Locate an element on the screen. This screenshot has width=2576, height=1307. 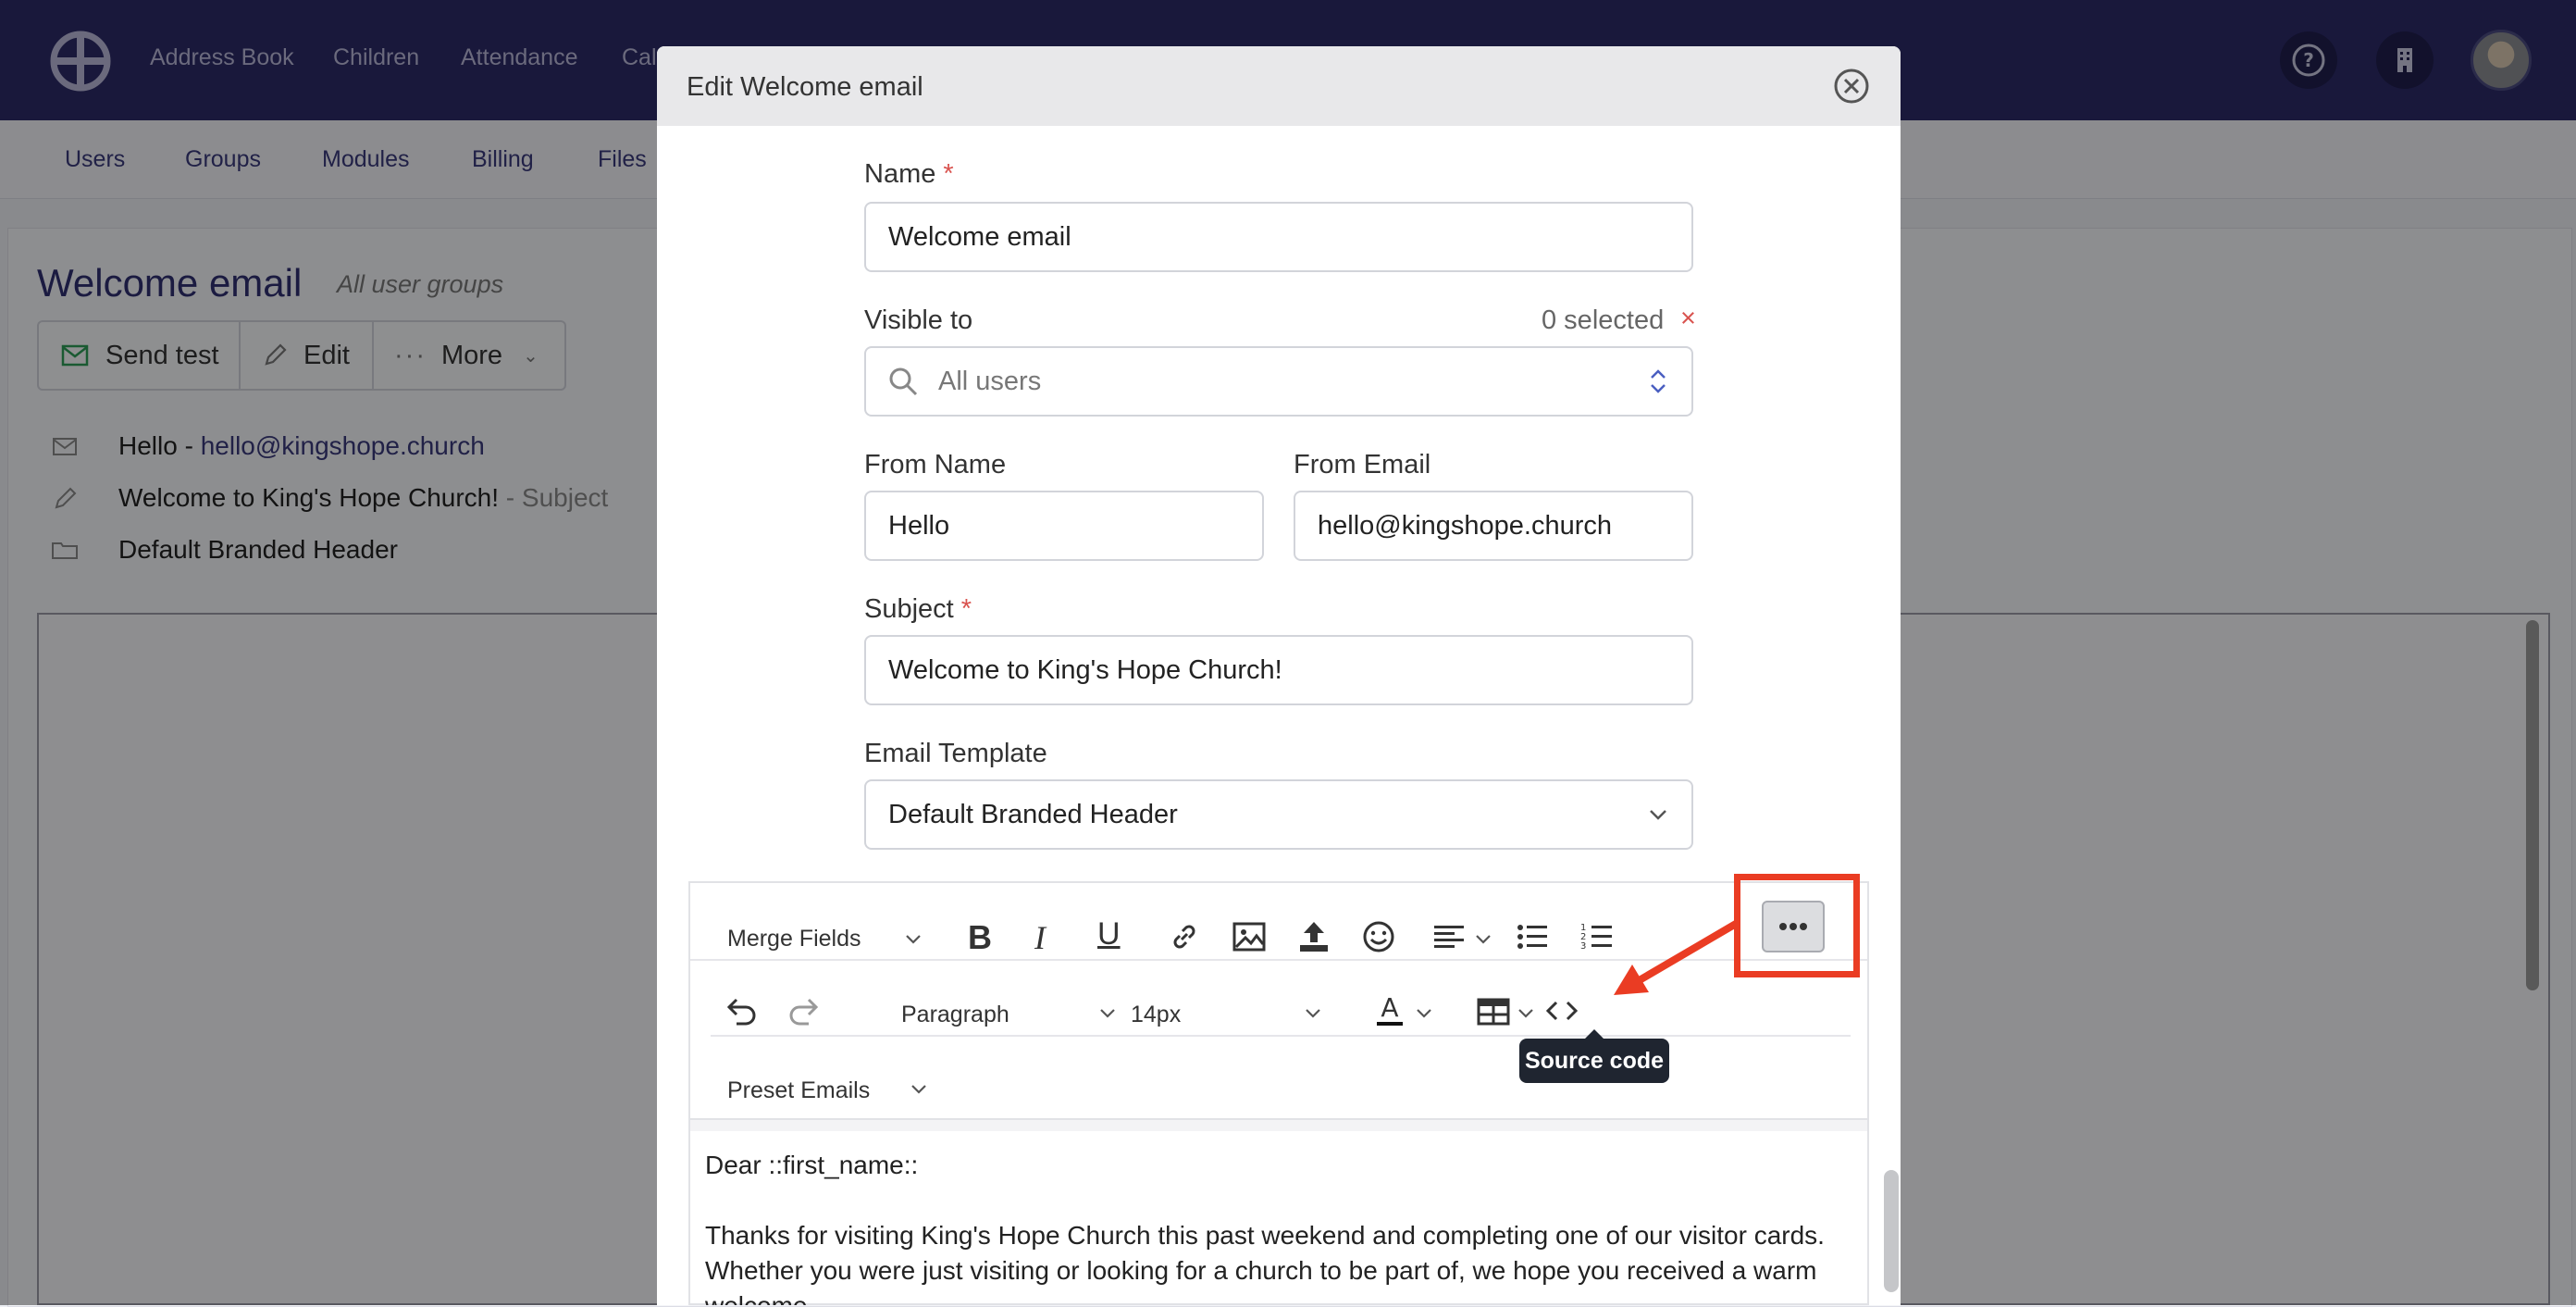
visible-to-placeholder: All users is located at coordinates (990, 381).